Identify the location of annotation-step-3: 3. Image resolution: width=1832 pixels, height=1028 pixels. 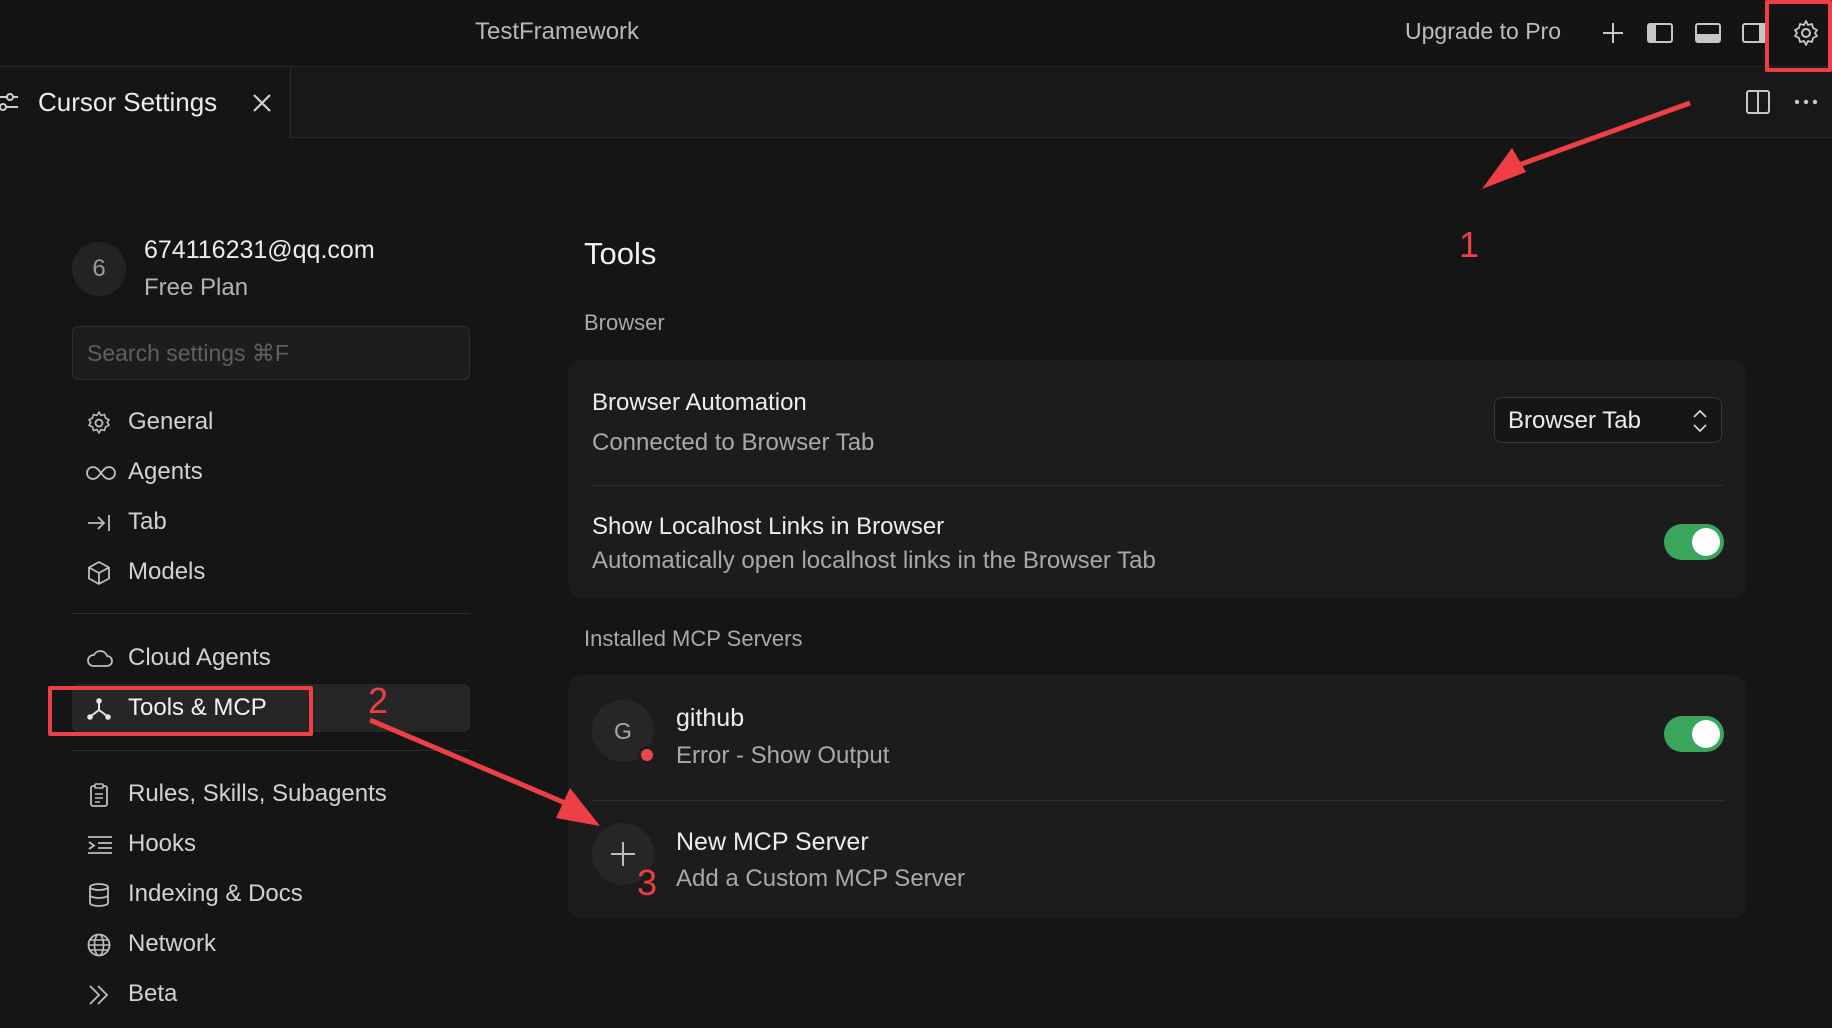
(647, 882).